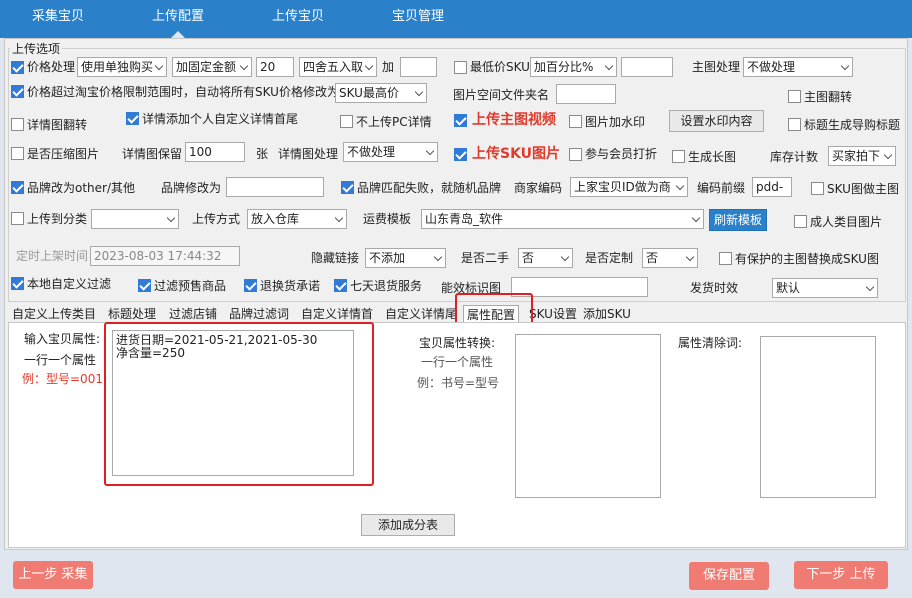 The image size is (912, 598). Describe the element at coordinates (825, 288) in the screenshot. I see `ship-select: 默认` at that location.